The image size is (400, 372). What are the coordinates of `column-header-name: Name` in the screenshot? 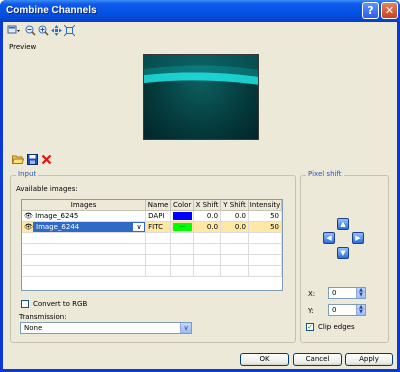 It's located at (158, 205).